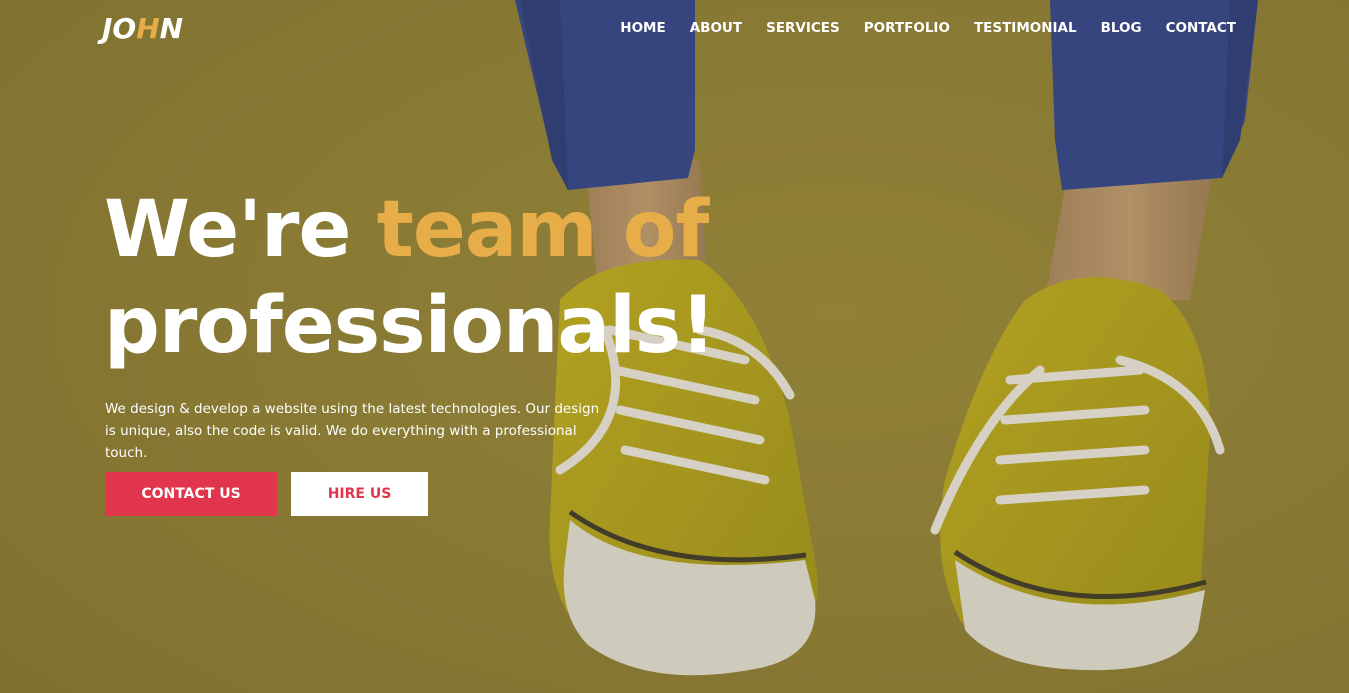 The width and height of the screenshot is (1349, 693). I want to click on hire-us-button: HIRE US, so click(359, 494).